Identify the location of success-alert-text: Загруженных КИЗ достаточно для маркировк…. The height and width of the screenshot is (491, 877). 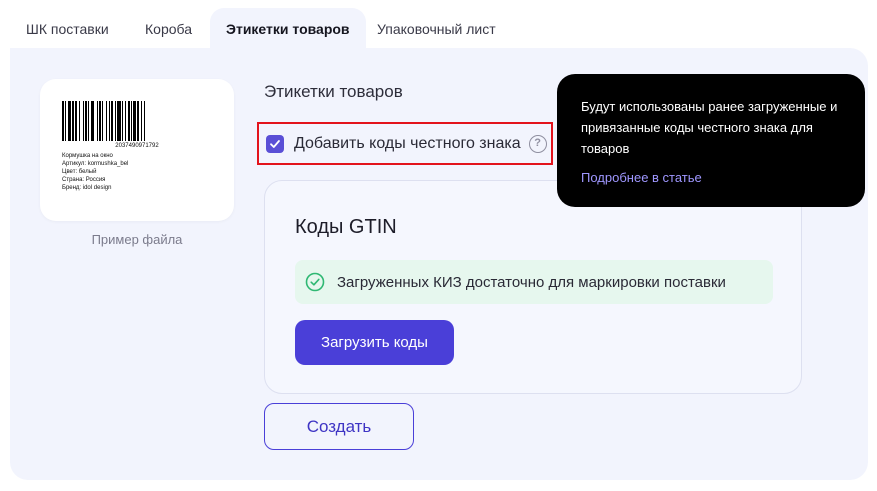
(531, 282).